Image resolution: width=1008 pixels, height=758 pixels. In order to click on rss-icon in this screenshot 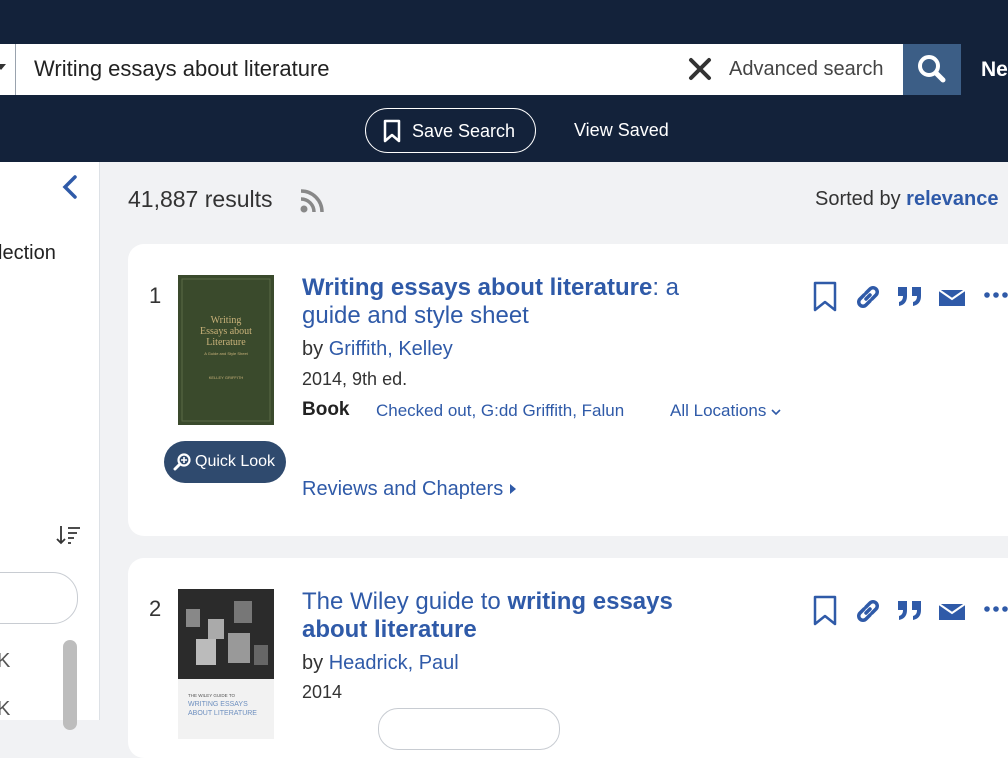, I will do `click(312, 201)`.